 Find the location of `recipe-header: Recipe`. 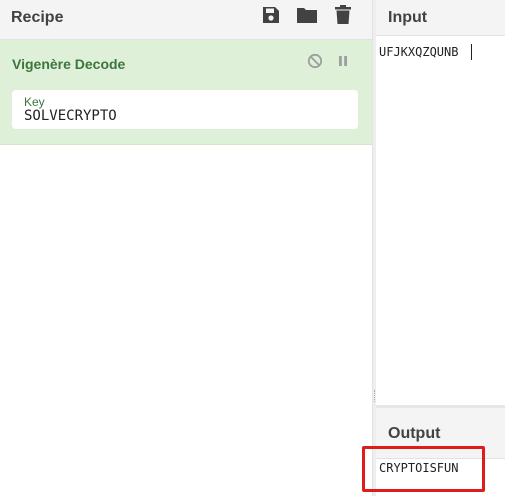

recipe-header: Recipe is located at coordinates (186, 20).